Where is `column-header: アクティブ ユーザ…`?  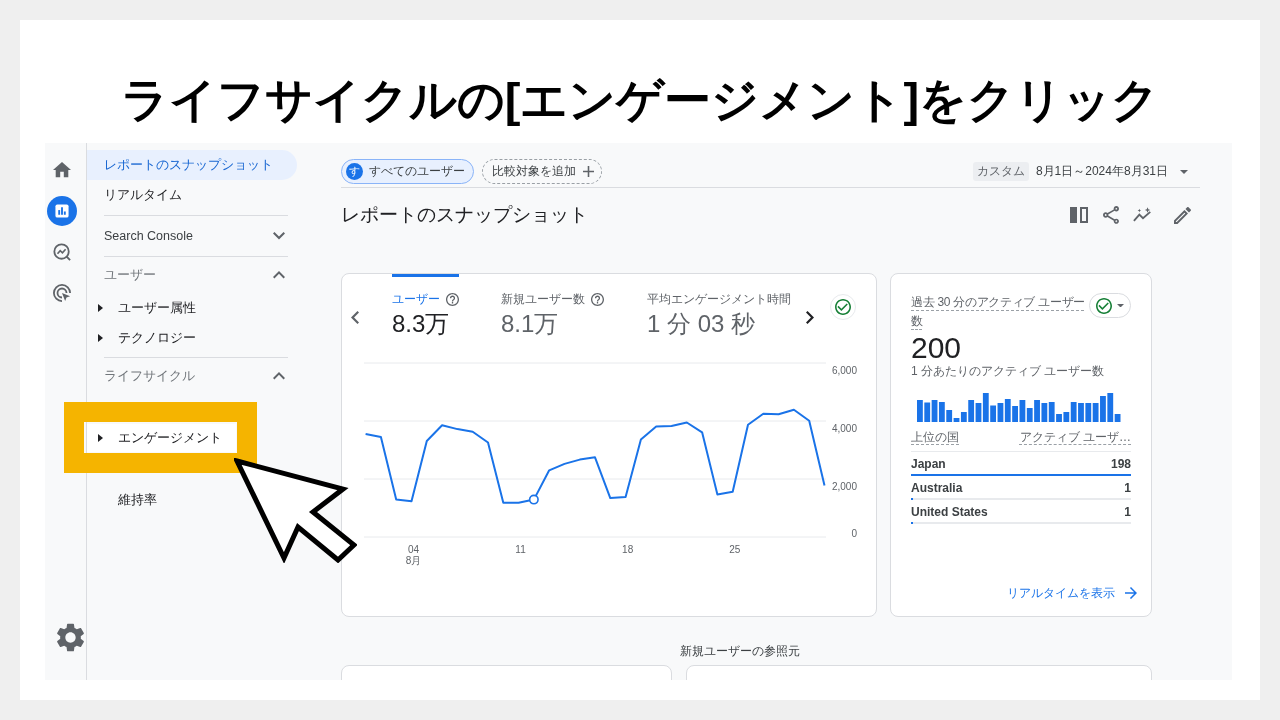 column-header: アクティブ ユーザ… is located at coordinates (1075, 437).